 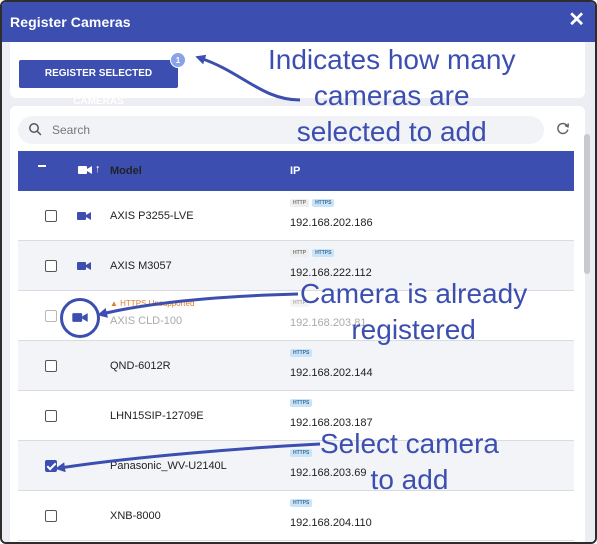 What do you see at coordinates (331, 523) in the screenshot?
I see `camera-ip: 192.168.204.110` at bounding box center [331, 523].